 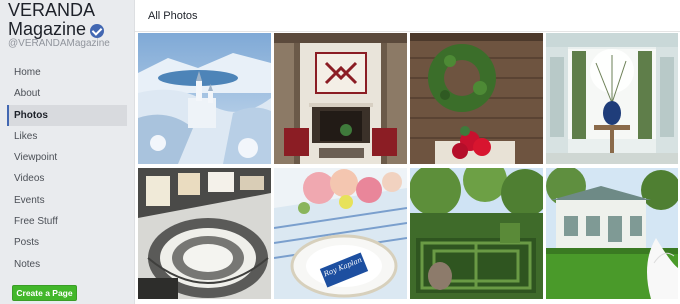 I want to click on photo-fireplace-living-room, so click(x=340, y=98).